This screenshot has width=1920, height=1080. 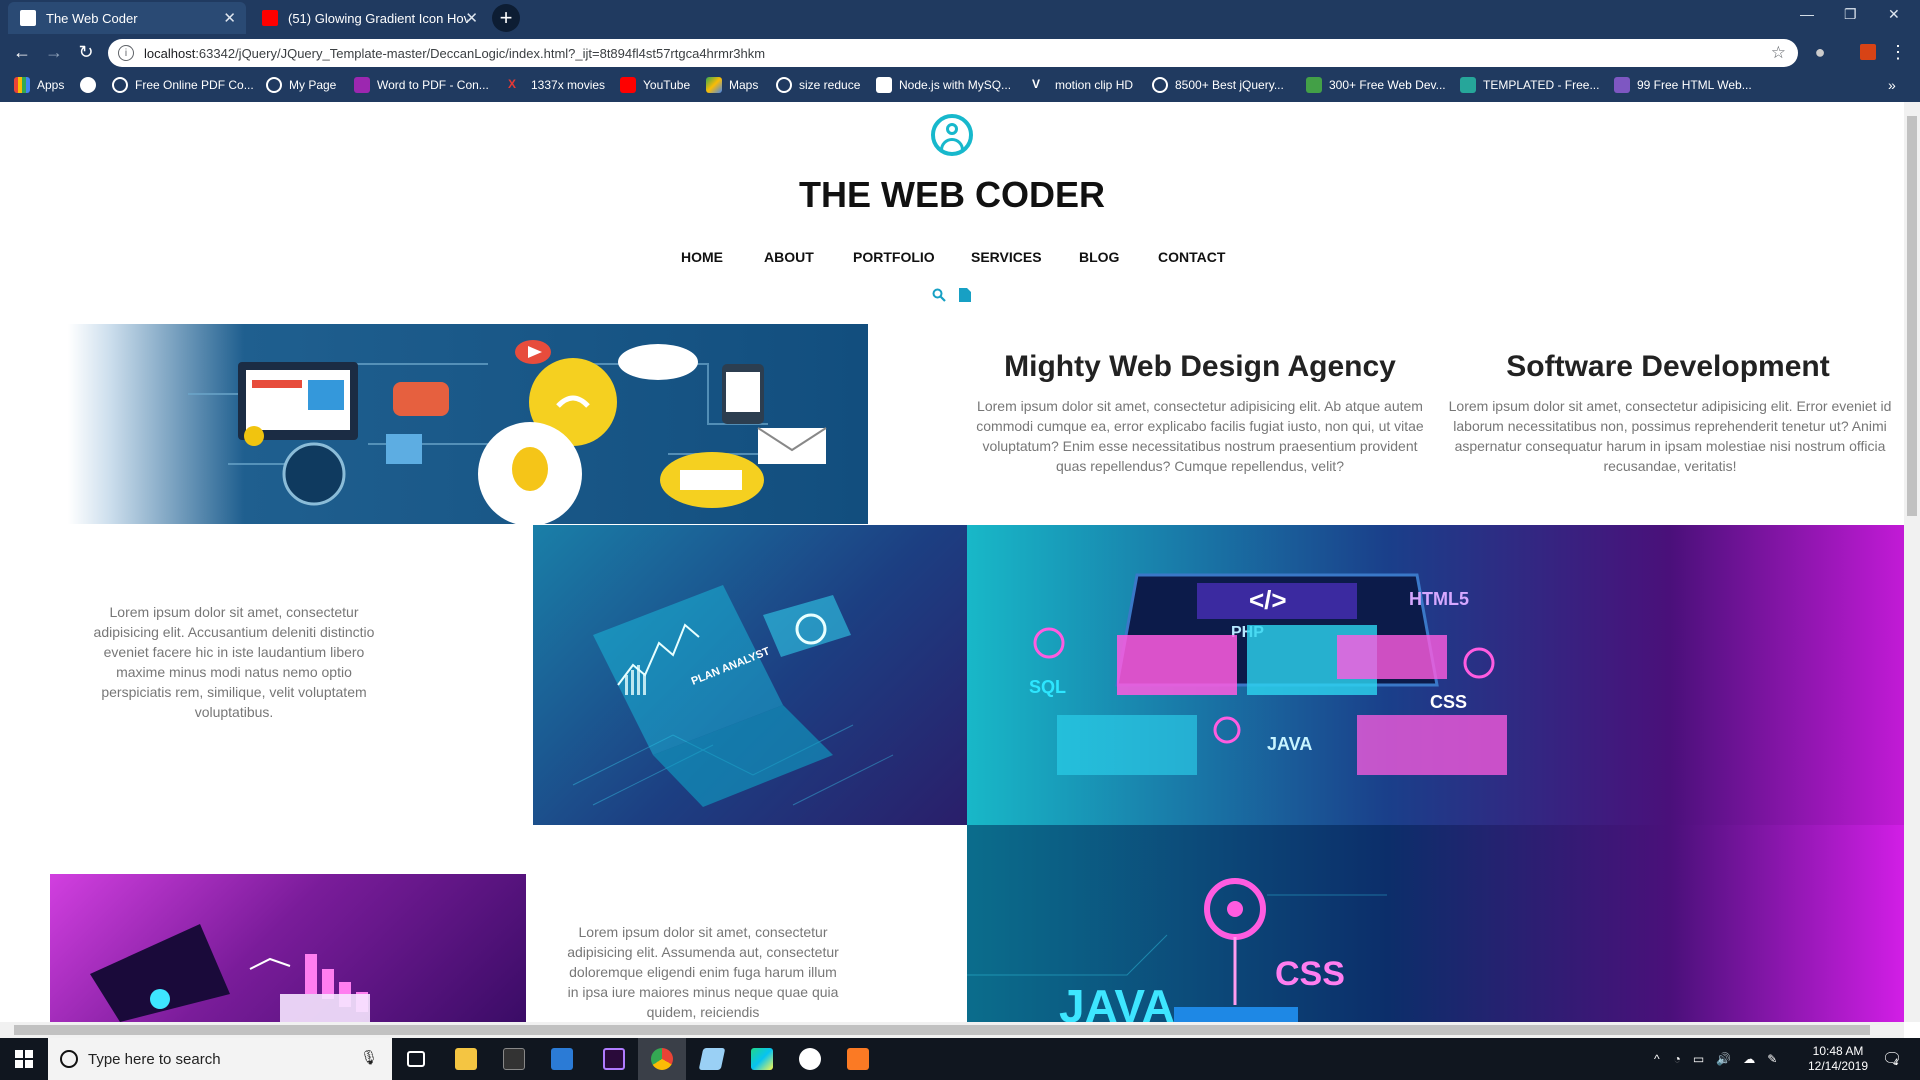 What do you see at coordinates (789, 257) in the screenshot?
I see `nav-about: ABOUT` at bounding box center [789, 257].